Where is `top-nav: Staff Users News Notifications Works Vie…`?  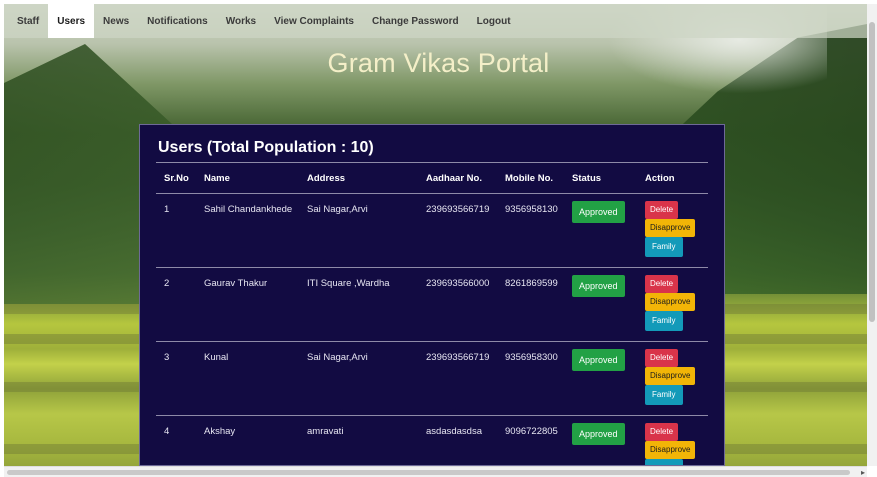
top-nav: Staff Users News Notifications Works Vie… is located at coordinates (435, 21).